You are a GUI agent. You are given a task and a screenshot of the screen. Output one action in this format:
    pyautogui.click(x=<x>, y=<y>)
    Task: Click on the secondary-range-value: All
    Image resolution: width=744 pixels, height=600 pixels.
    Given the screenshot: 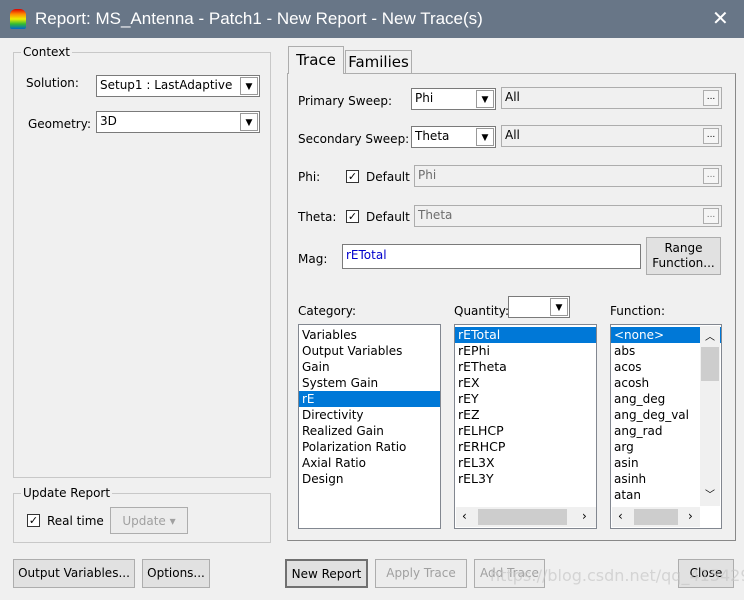 What is the action you would take?
    pyautogui.click(x=512, y=135)
    